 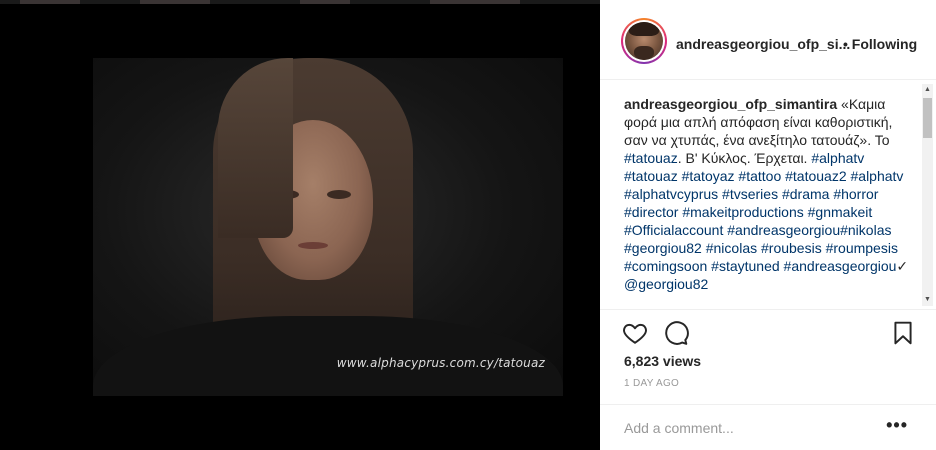 What do you see at coordinates (927, 90) in the screenshot?
I see `scroll-up-arrow-icon: ▲` at bounding box center [927, 90].